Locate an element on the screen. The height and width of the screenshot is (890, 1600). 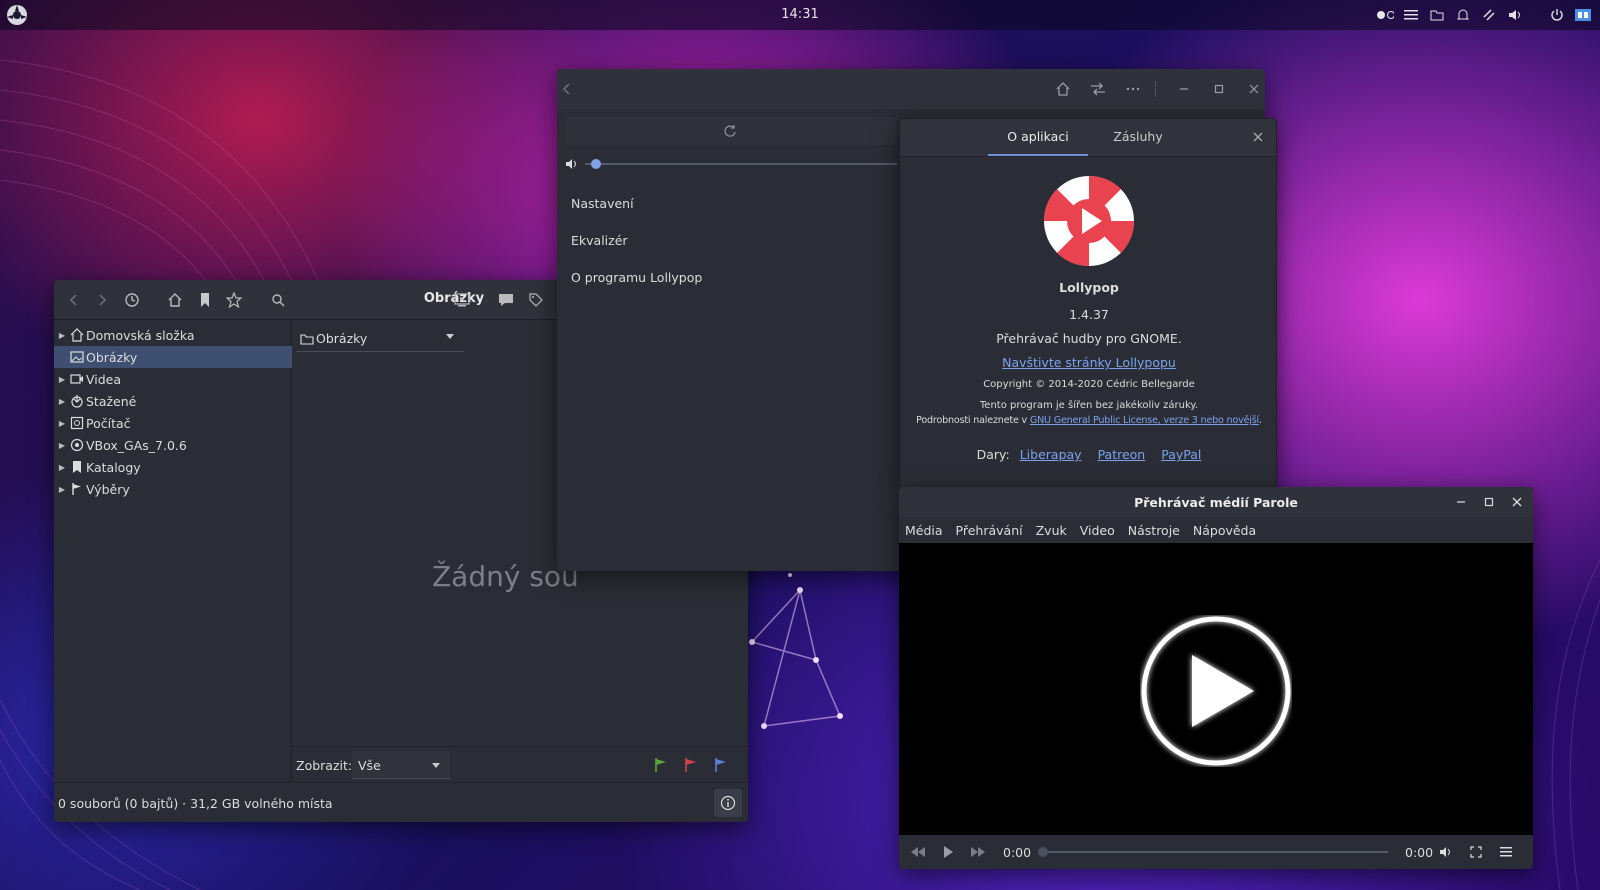
star-icon is located at coordinates (234, 300).